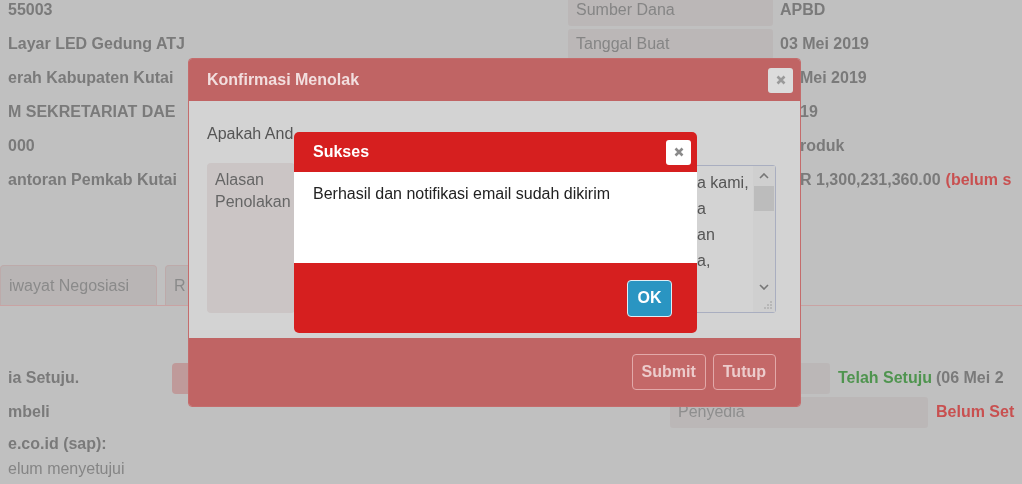  What do you see at coordinates (21, 146) in the screenshot?
I see `info-text: 000` at bounding box center [21, 146].